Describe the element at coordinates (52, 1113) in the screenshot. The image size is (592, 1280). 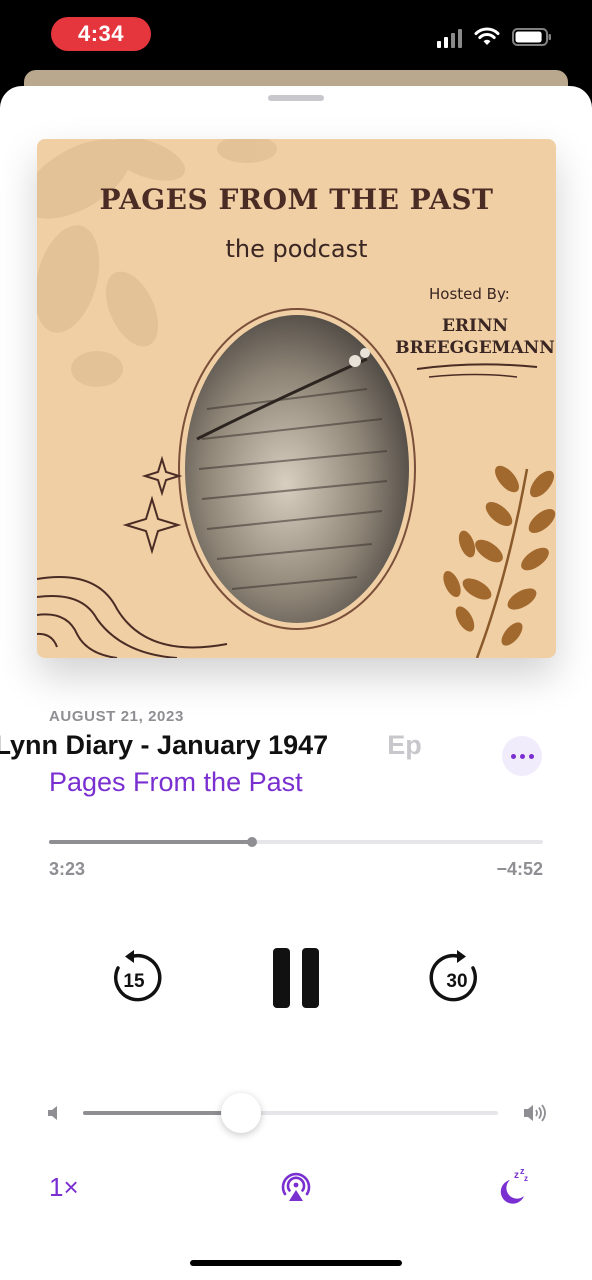
I see `volume-low-icon` at that location.